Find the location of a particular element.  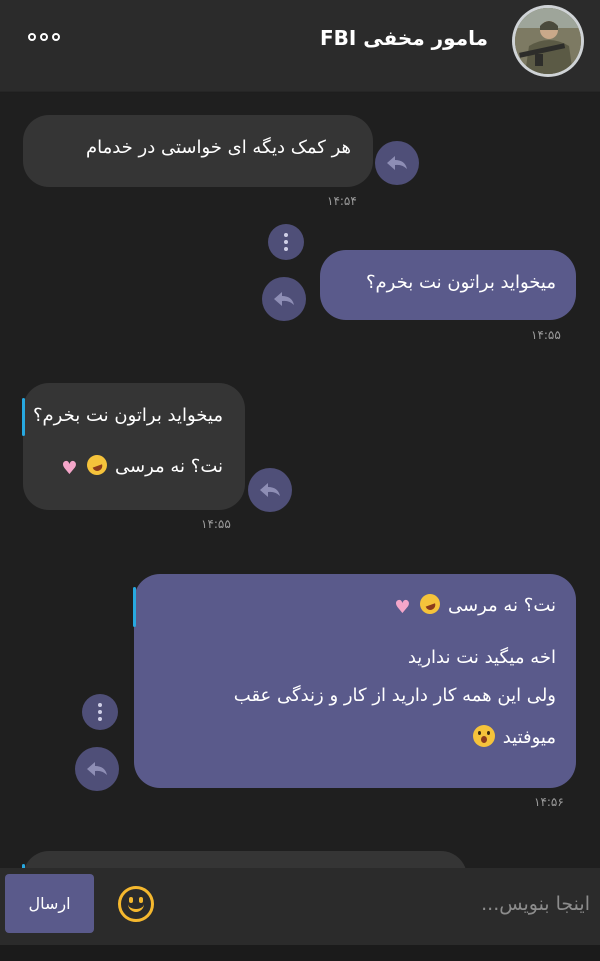

message-text: میوفتید is located at coordinates (352, 737).